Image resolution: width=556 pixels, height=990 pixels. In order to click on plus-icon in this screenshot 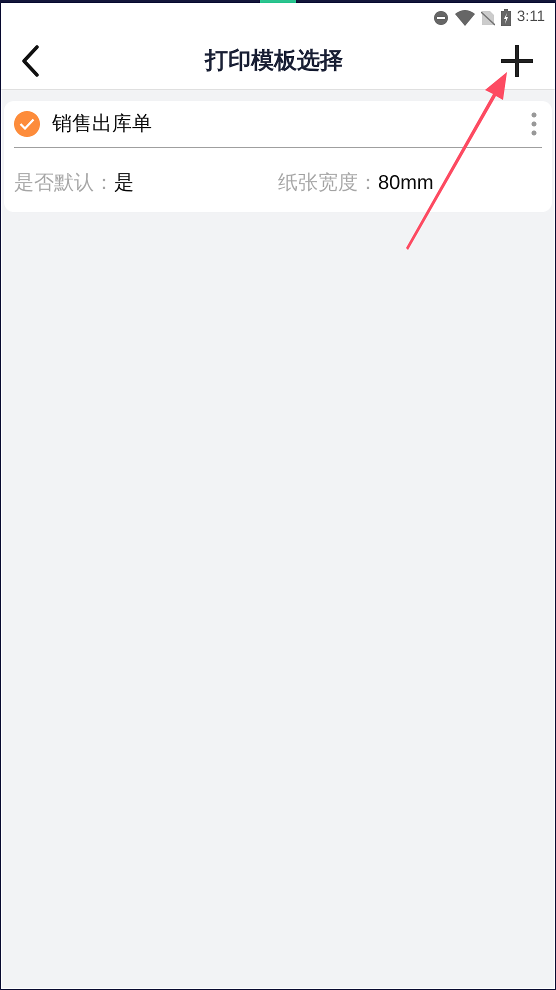, I will do `click(517, 60)`.